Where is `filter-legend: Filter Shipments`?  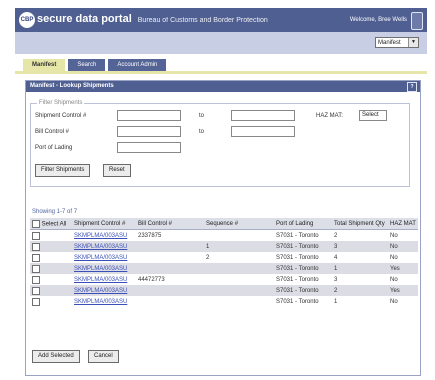 filter-legend: Filter Shipments is located at coordinates (61, 103).